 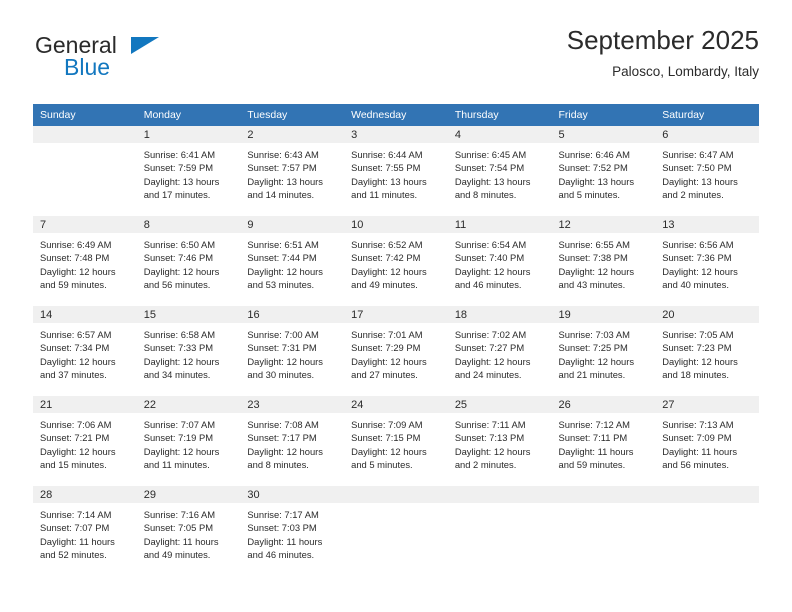 I want to click on day-number: 20, so click(x=707, y=314).